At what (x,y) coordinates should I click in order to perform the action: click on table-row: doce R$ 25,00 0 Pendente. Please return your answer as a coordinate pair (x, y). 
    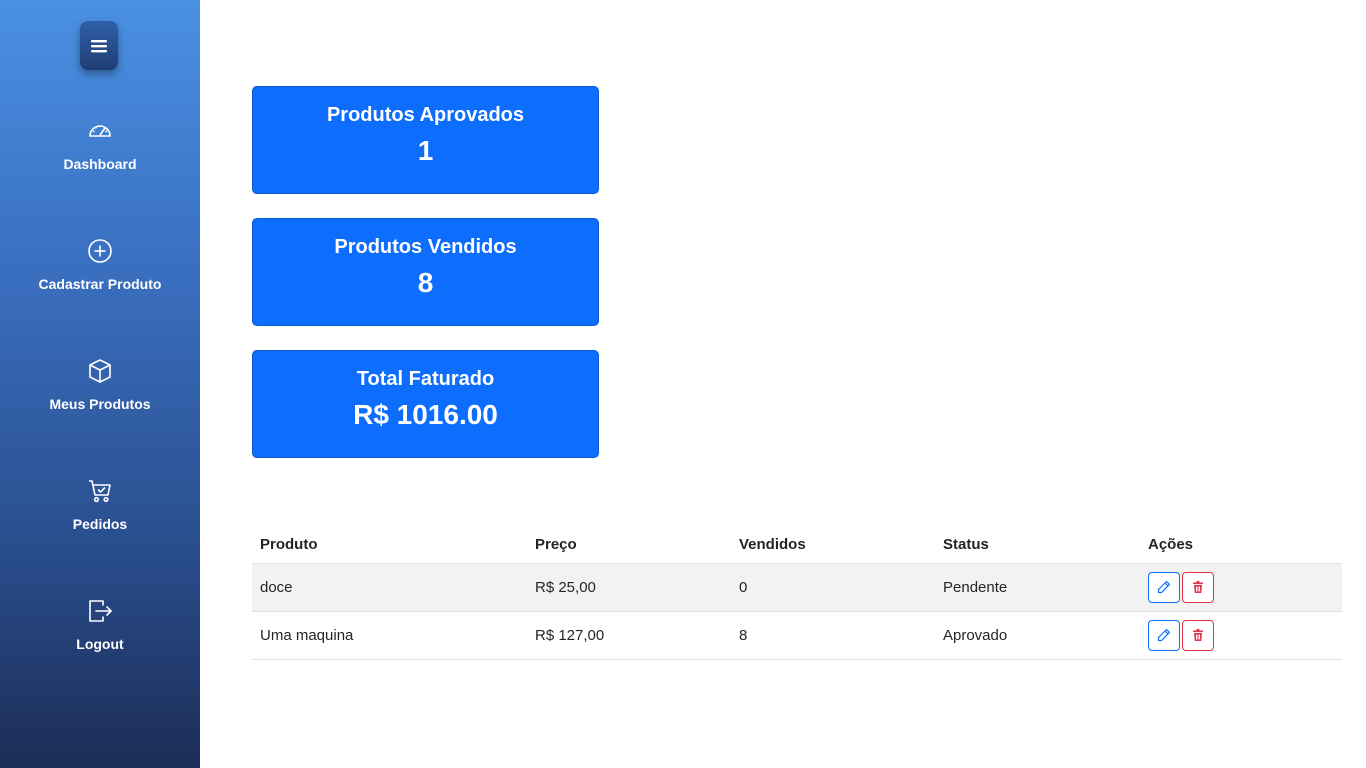
    Looking at the image, I should click on (797, 587).